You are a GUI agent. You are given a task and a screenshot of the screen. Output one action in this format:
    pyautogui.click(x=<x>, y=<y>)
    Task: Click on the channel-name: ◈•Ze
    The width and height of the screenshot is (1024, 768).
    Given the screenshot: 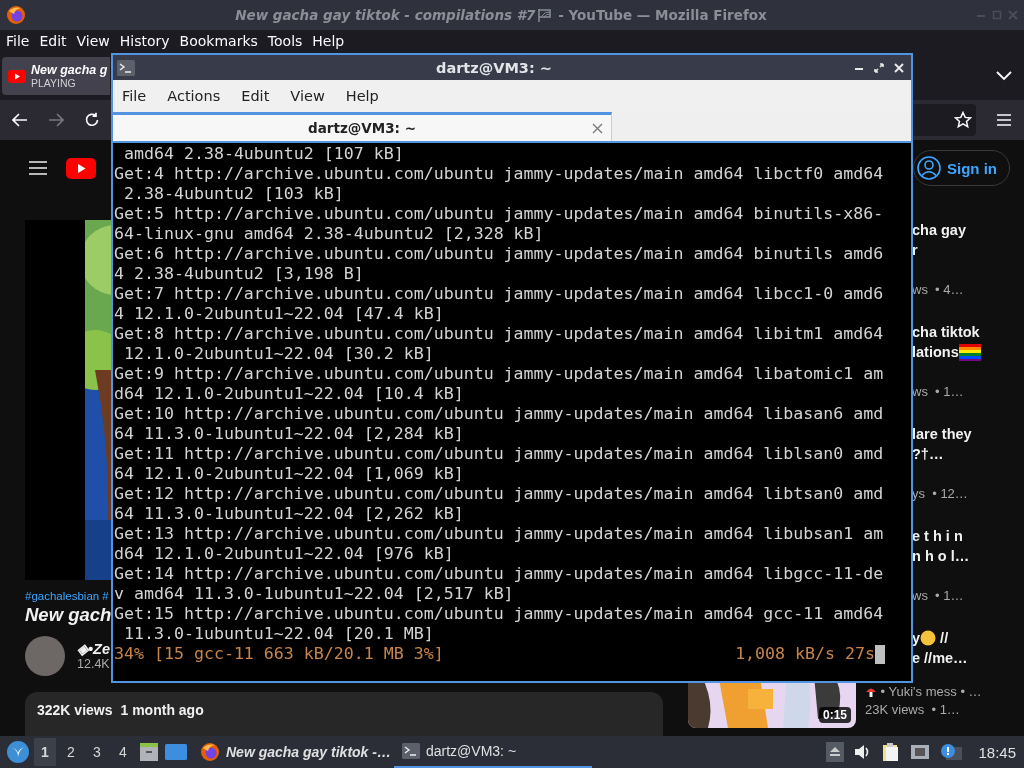 What is the action you would take?
    pyautogui.click(x=93, y=649)
    